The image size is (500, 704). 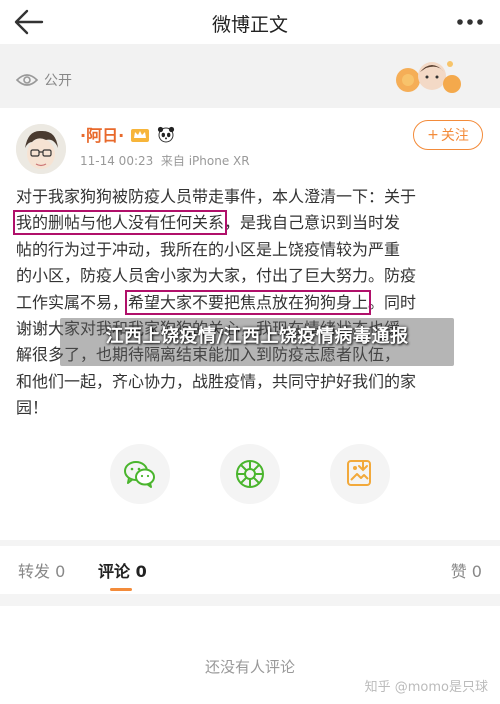 I want to click on top-nav-bar: 微博正文, so click(x=250, y=22).